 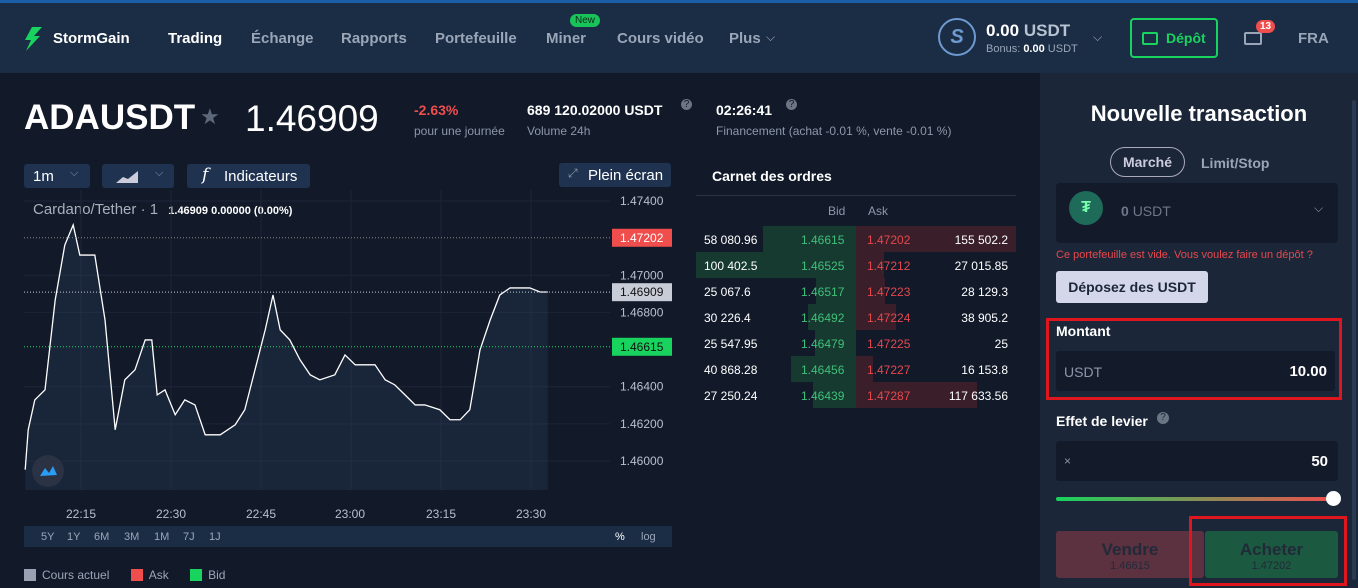 What do you see at coordinates (889, 370) in the screenshot?
I see `ask-price: 1.47227` at bounding box center [889, 370].